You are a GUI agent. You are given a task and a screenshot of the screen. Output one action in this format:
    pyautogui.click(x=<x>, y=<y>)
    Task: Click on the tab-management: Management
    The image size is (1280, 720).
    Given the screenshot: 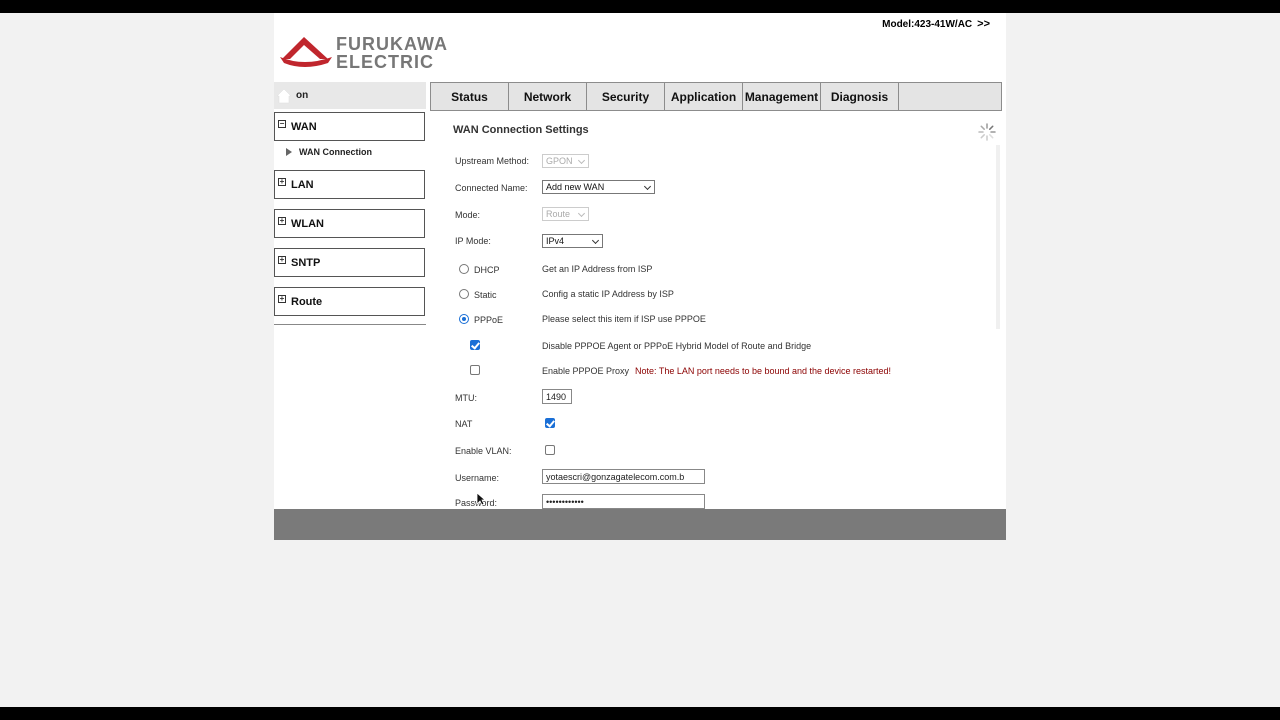 What is the action you would take?
    pyautogui.click(x=782, y=96)
    